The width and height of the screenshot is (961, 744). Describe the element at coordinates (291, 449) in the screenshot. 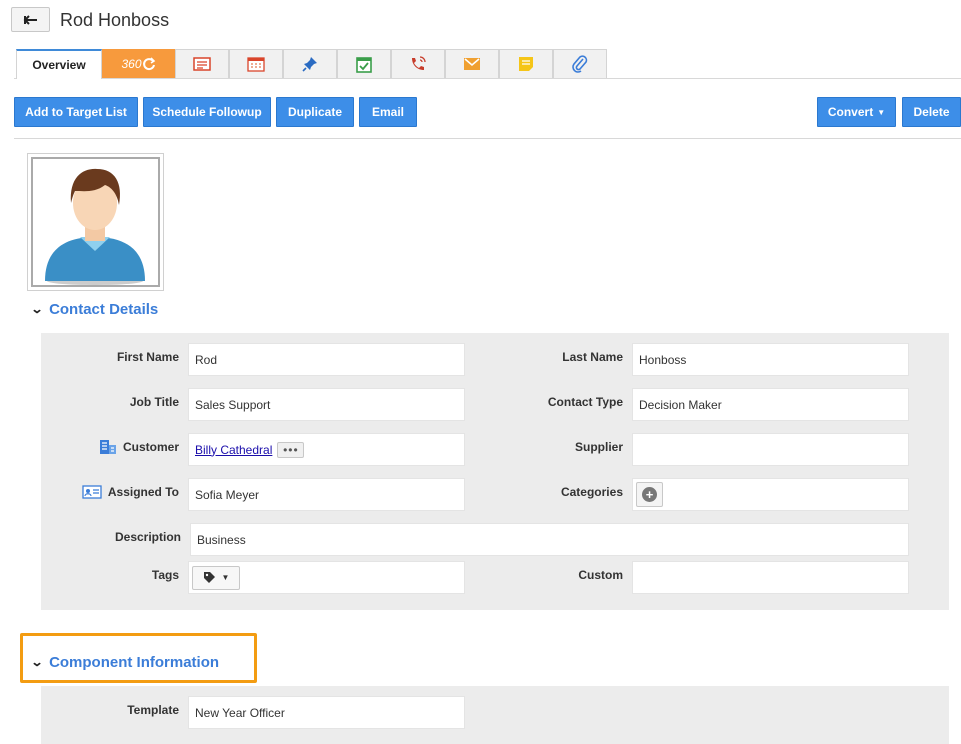

I see `more-options-button: •••` at that location.